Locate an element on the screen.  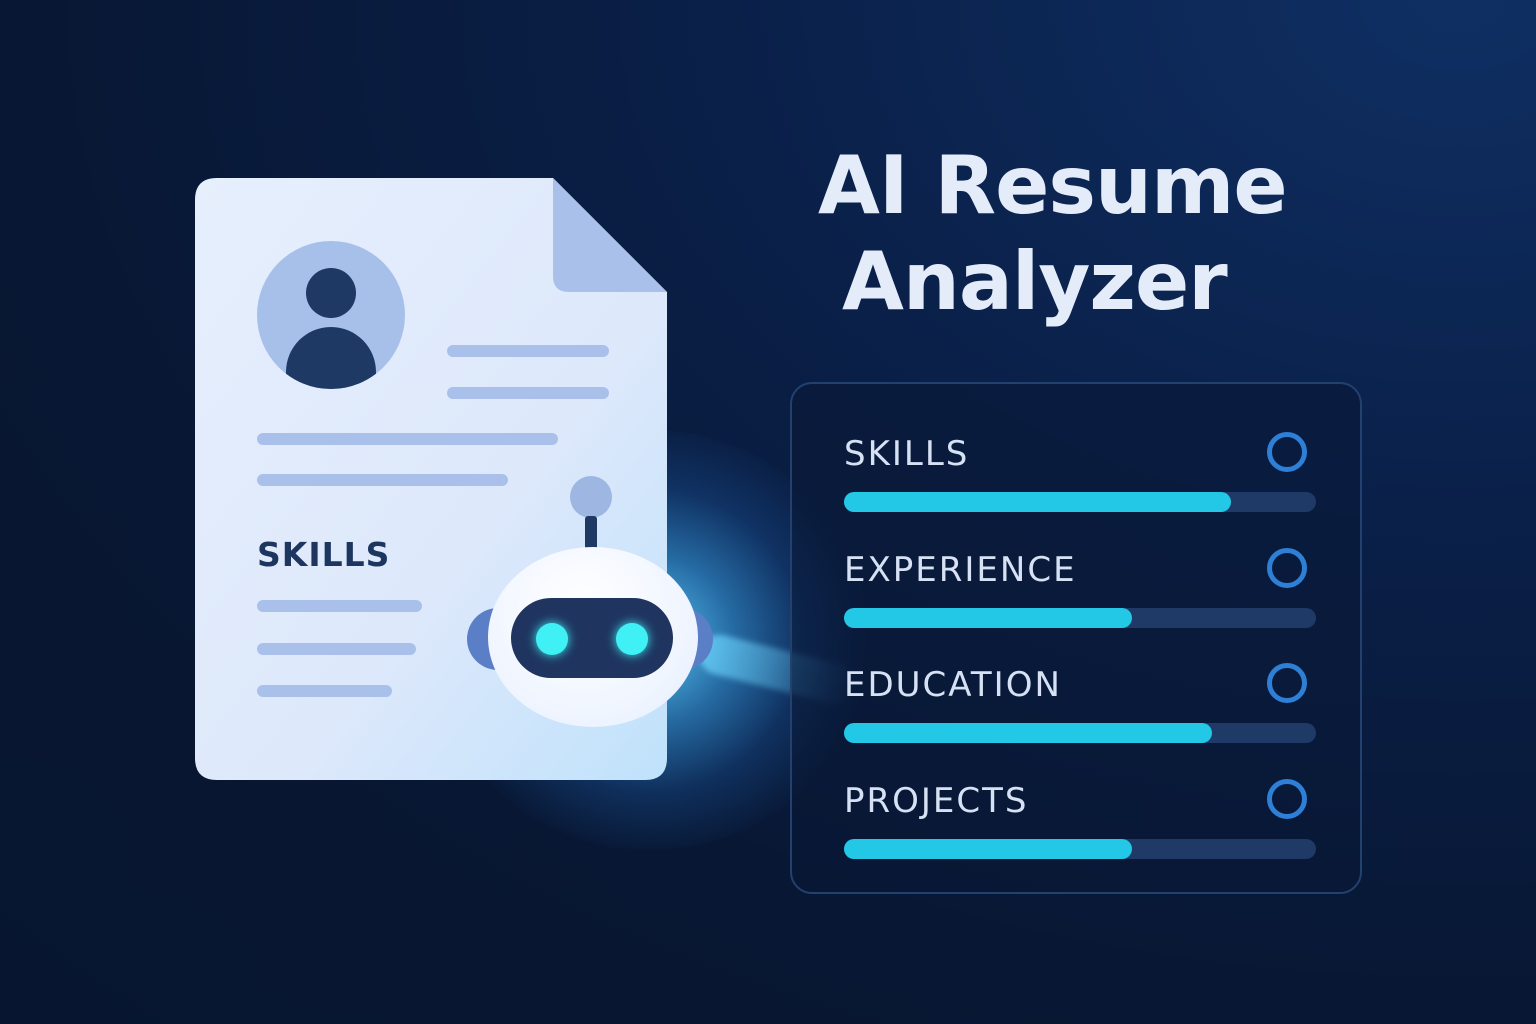
metric-row-skills: SKILLS is located at coordinates (1076, 483).